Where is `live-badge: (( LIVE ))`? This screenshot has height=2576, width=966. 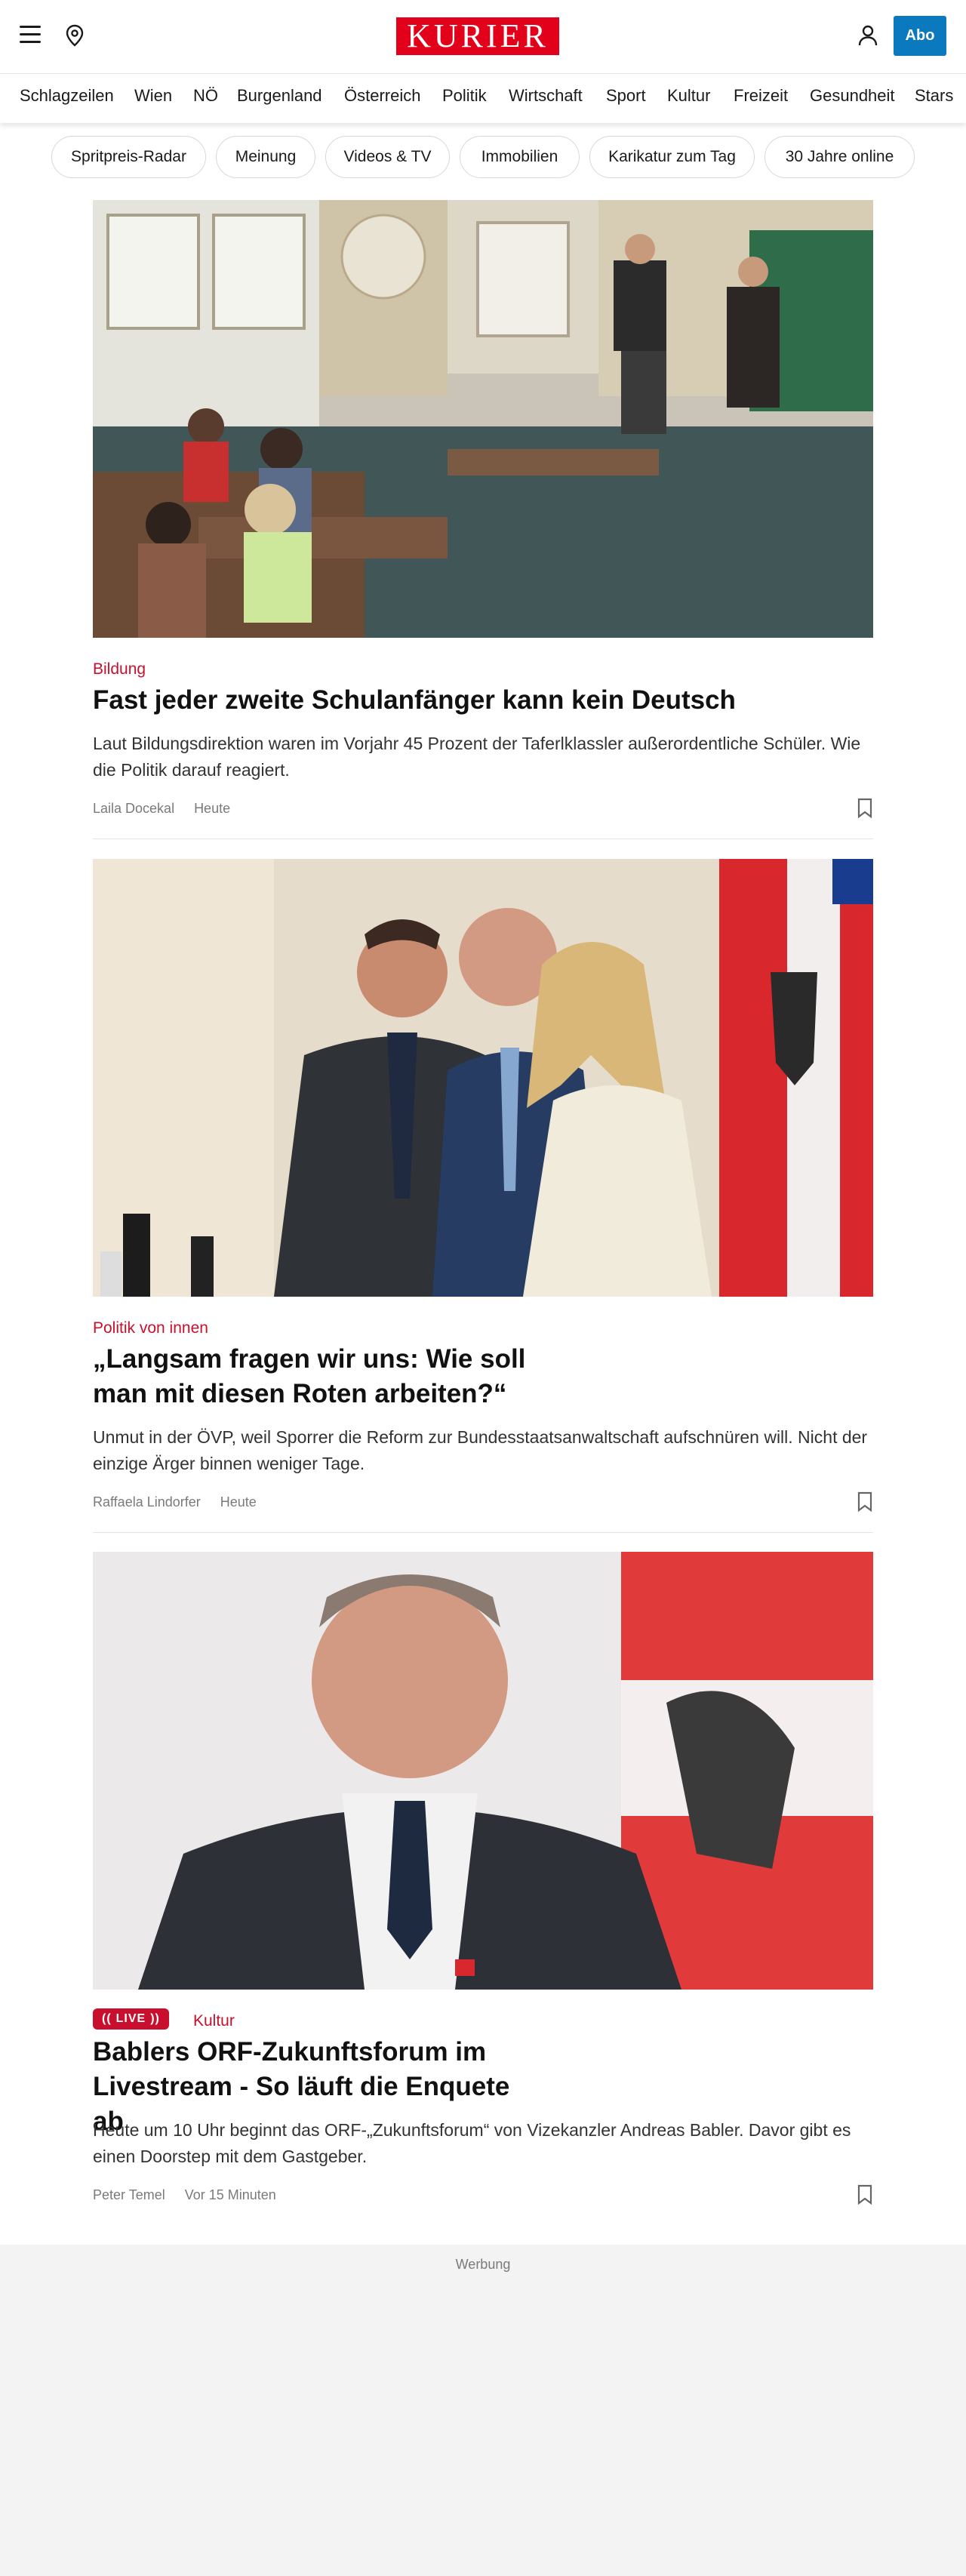
live-badge: (( LIVE )) is located at coordinates (131, 2019).